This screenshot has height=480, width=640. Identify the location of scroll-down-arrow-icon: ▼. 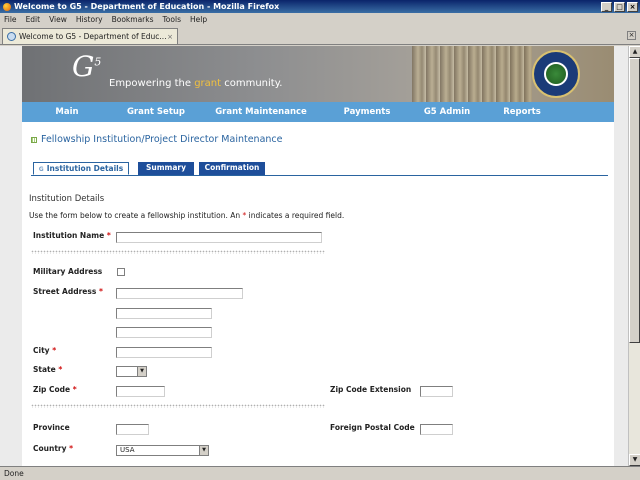
(634, 460).